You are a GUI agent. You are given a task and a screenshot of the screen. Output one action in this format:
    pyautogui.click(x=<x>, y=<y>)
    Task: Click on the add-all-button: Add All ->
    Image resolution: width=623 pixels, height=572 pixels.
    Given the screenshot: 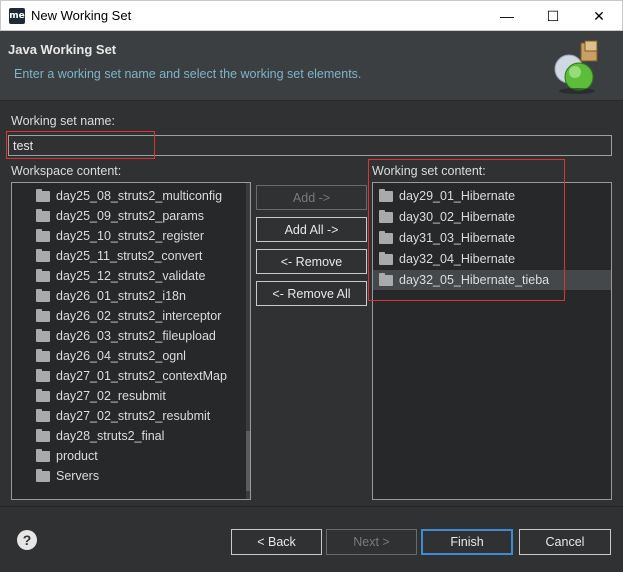 What is the action you would take?
    pyautogui.click(x=311, y=229)
    